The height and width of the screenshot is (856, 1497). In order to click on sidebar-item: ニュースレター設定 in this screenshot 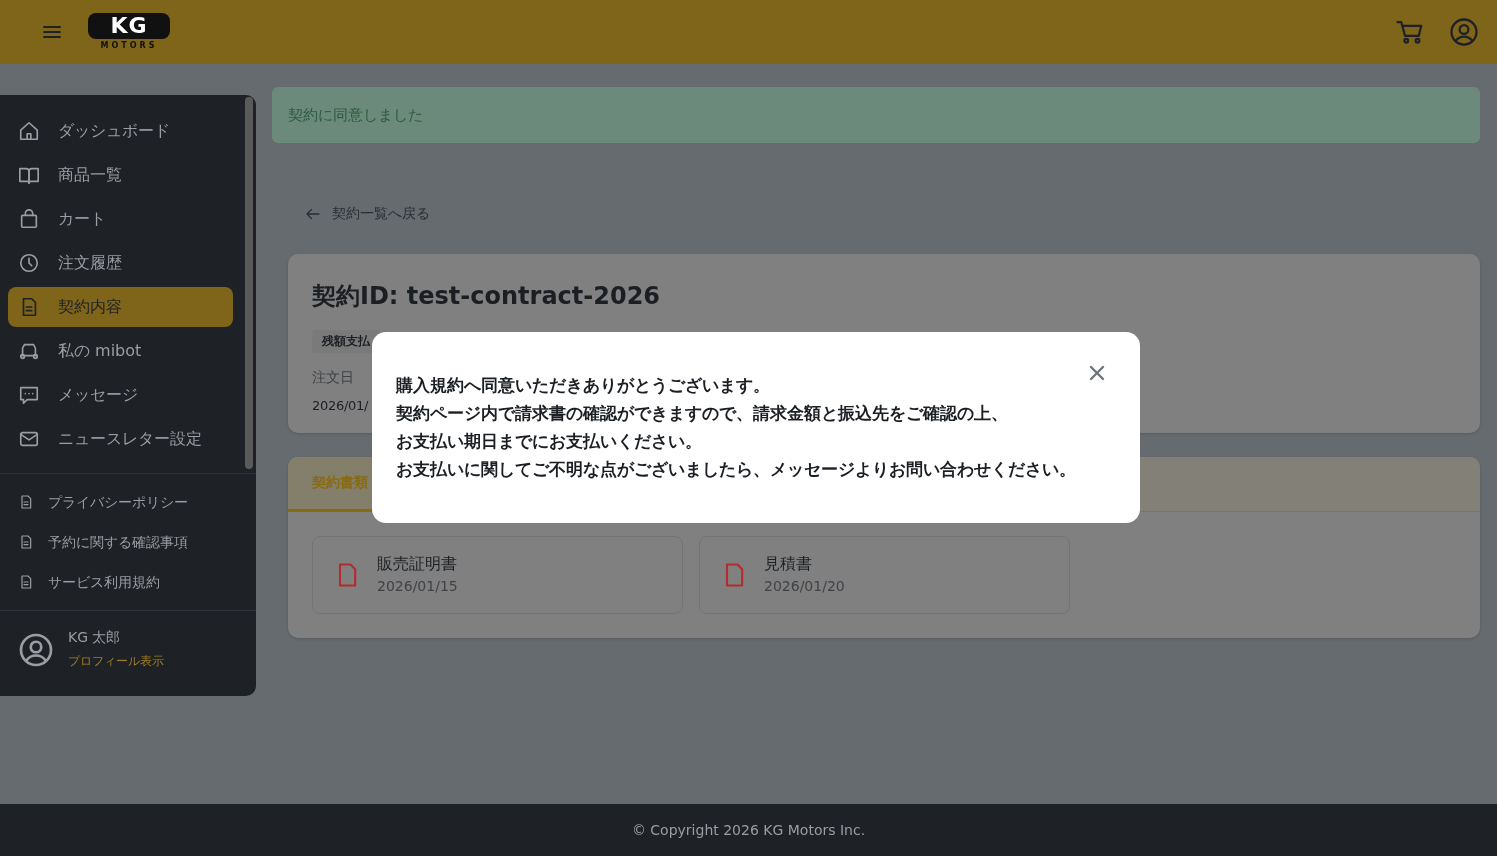, I will do `click(120, 439)`.